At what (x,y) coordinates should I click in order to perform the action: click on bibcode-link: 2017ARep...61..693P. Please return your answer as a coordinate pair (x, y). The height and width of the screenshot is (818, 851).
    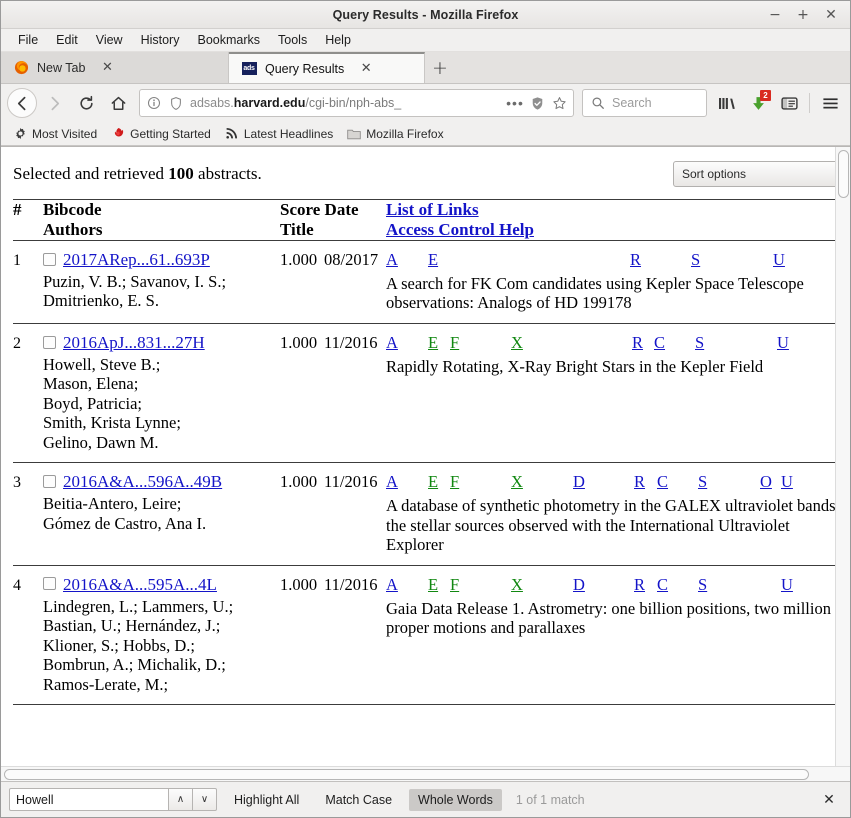
    Looking at the image, I should click on (136, 259).